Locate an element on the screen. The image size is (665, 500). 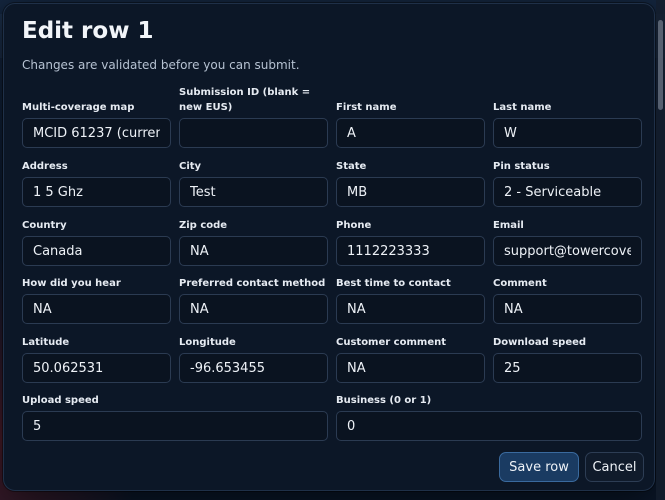
preferred-contact-method-input is located at coordinates (253, 309).